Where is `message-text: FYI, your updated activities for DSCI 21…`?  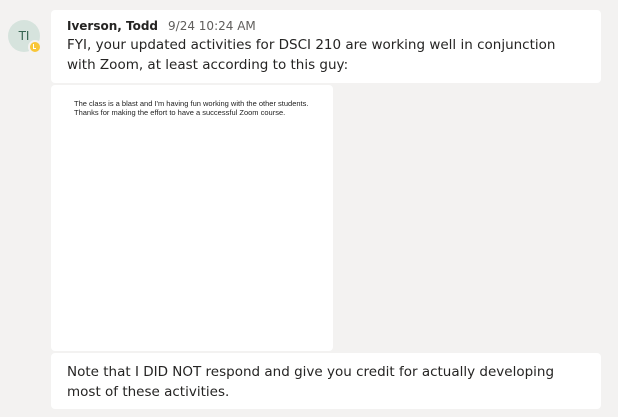
message-text: FYI, your updated activities for DSCI 21… is located at coordinates (311, 55).